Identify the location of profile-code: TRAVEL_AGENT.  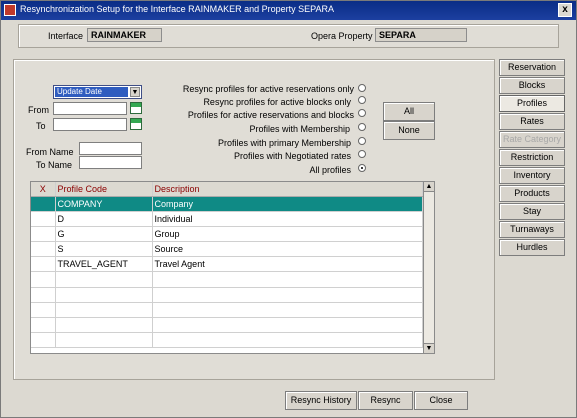
(104, 264).